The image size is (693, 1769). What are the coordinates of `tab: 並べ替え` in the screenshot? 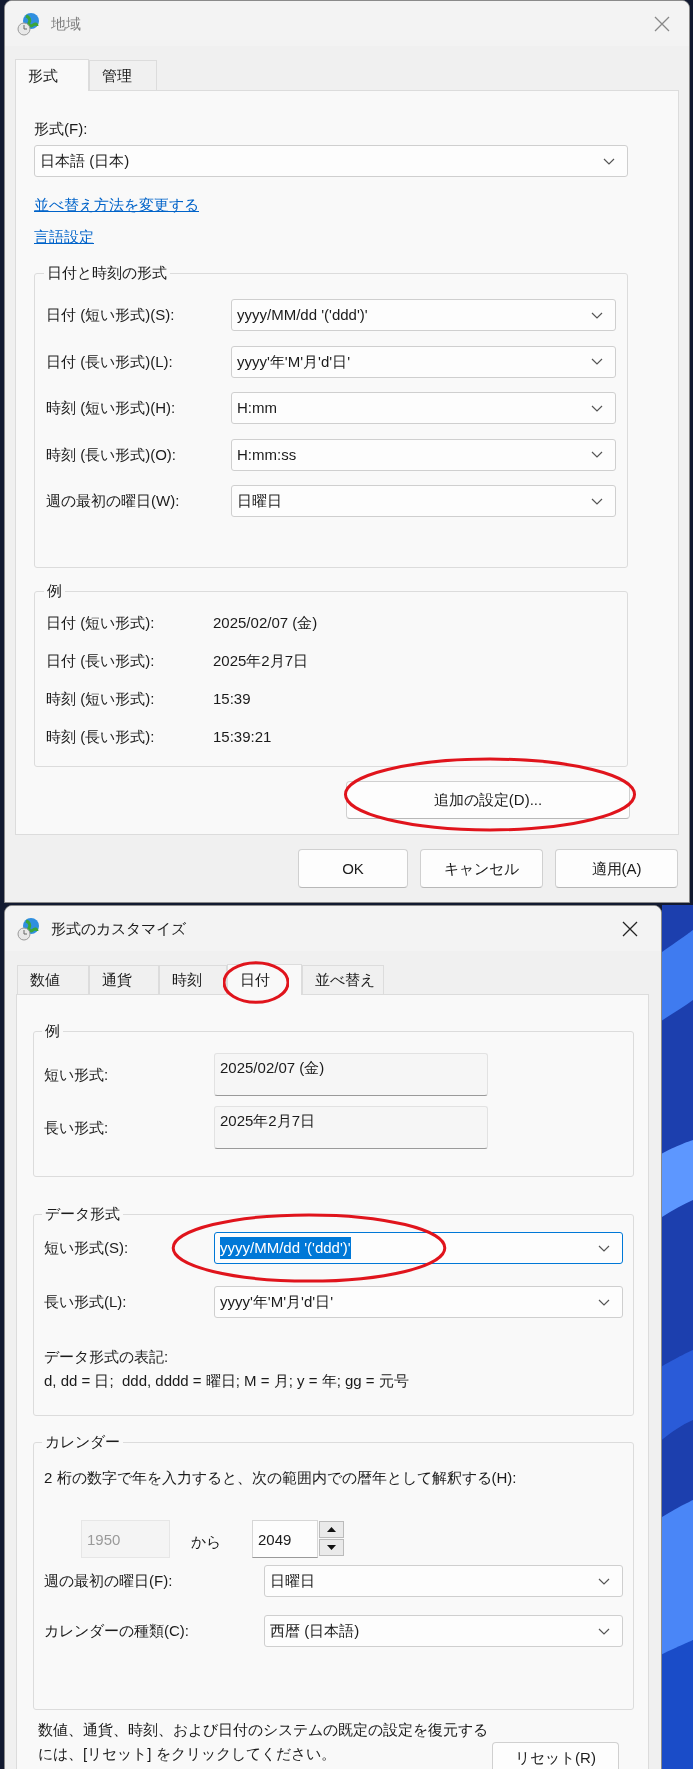 It's located at (343, 979).